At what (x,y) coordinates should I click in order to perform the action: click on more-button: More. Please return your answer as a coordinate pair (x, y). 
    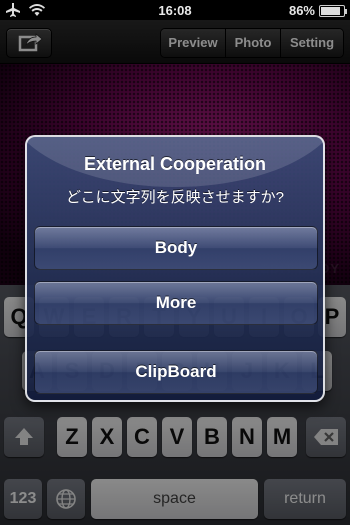
    Looking at the image, I should click on (176, 303).